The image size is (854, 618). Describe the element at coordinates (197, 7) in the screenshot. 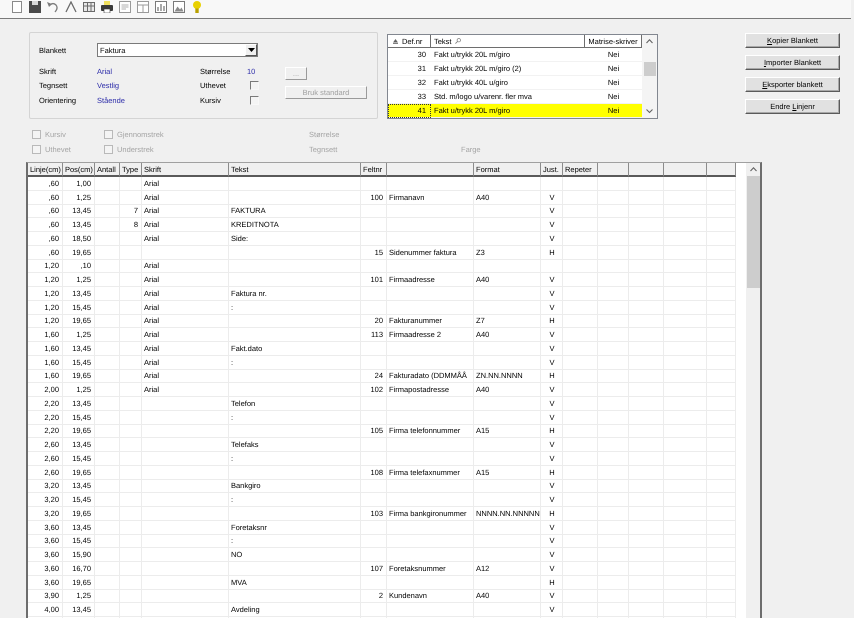

I see `lightbulb-icon` at that location.